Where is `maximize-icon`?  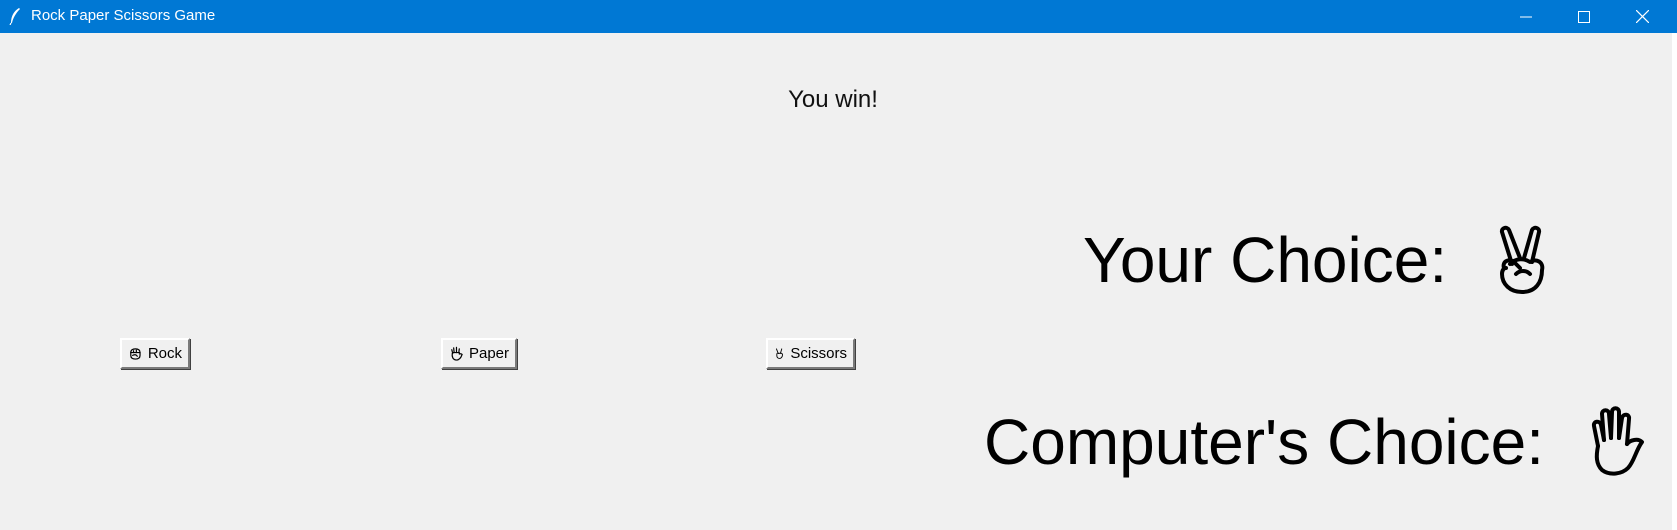 maximize-icon is located at coordinates (1584, 16).